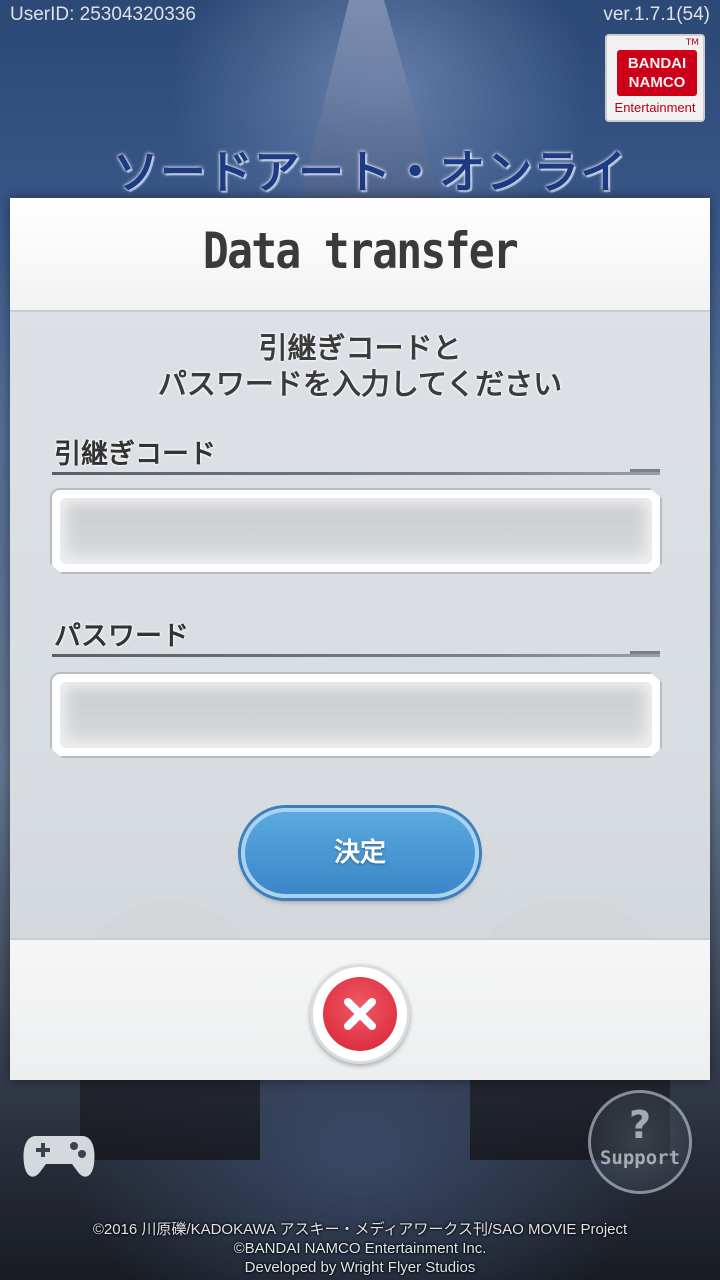 The width and height of the screenshot is (720, 1280). Describe the element at coordinates (360, 1267) in the screenshot. I see `credits-line-3: Developed by Wright Flyer Studios` at that location.